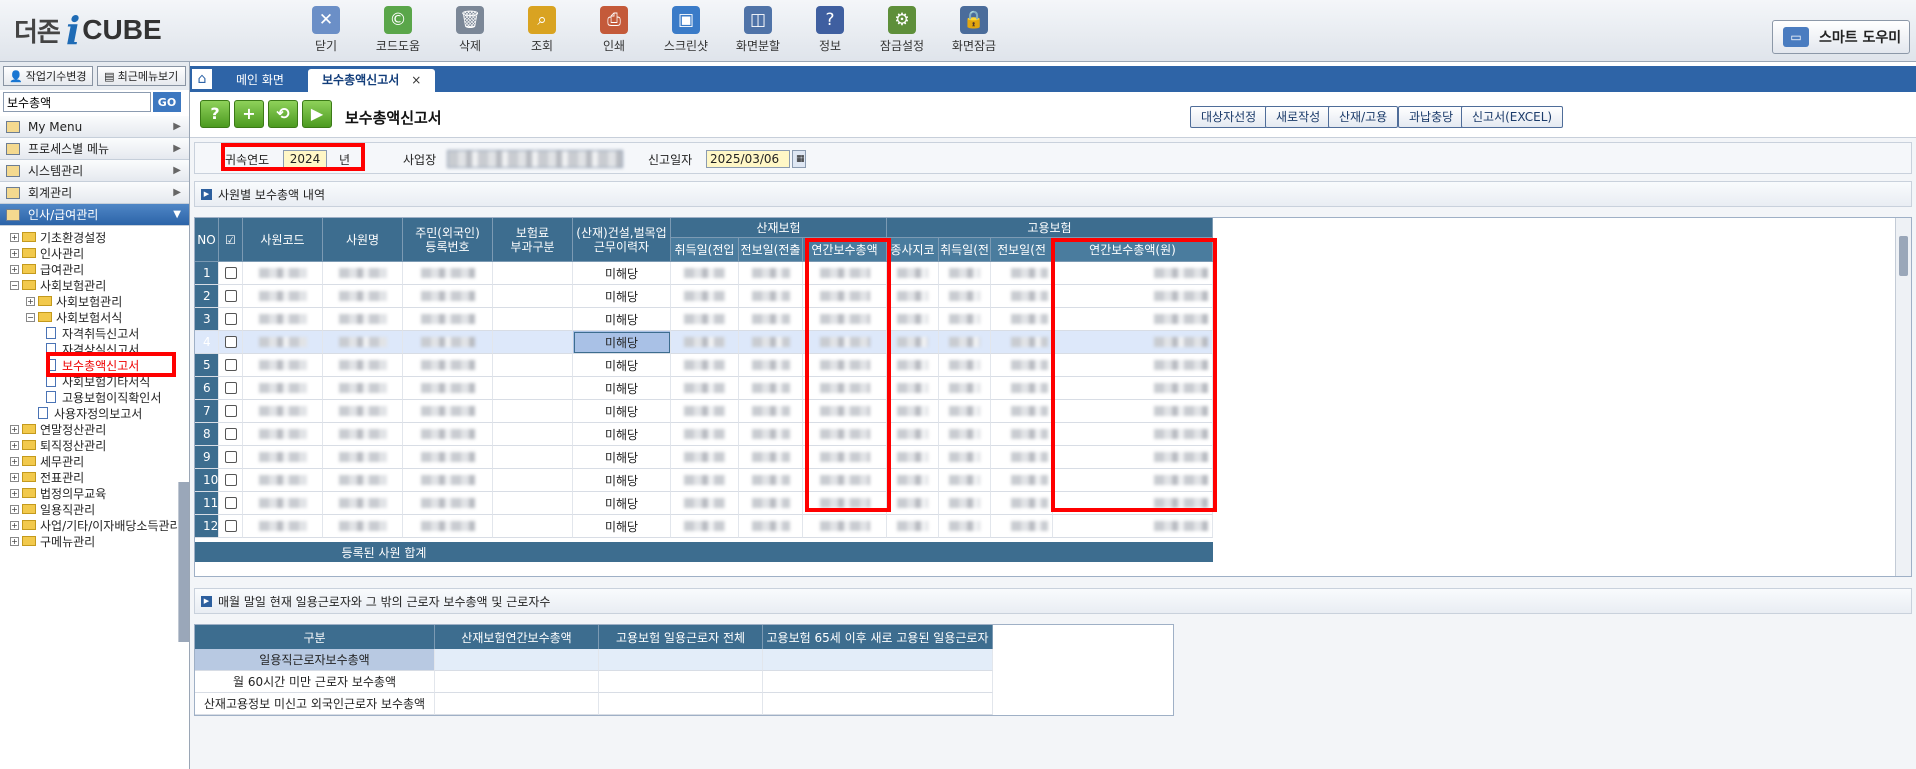 The image size is (1916, 769). Describe the element at coordinates (94, 493) in the screenshot. I see `tree-item: + 법정의무교육` at that location.